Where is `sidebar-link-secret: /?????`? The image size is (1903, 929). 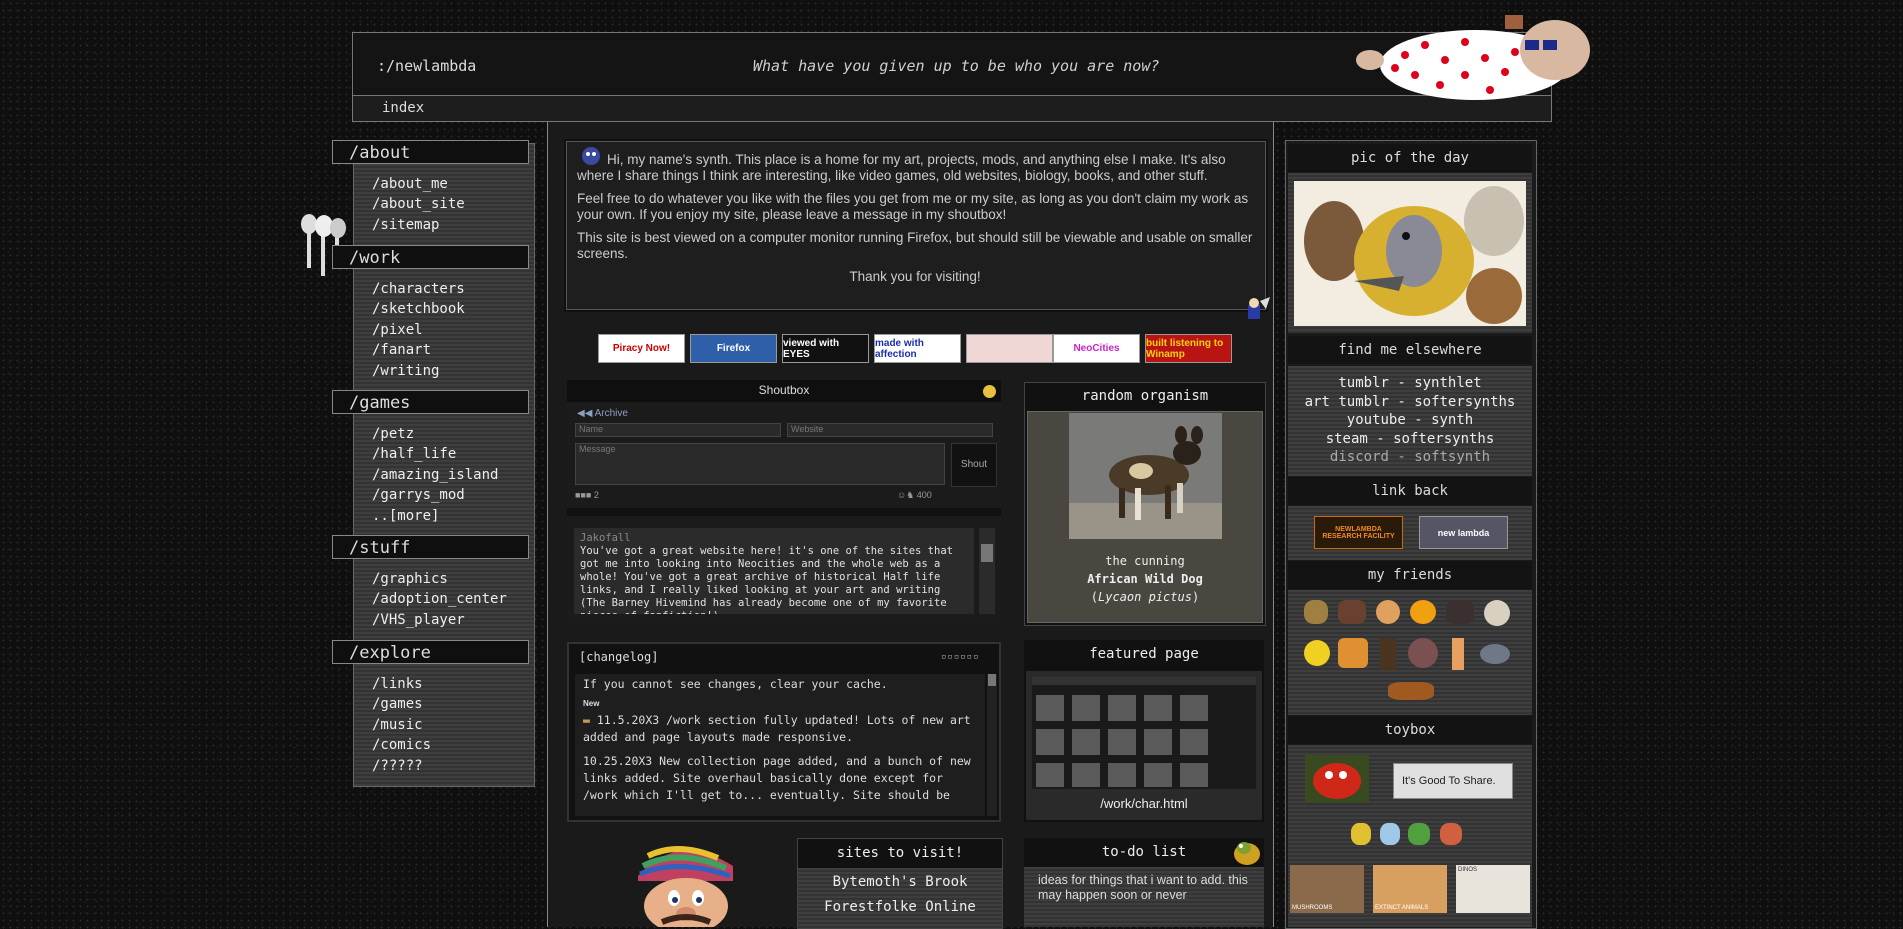 sidebar-link-secret: /????? is located at coordinates (401, 766).